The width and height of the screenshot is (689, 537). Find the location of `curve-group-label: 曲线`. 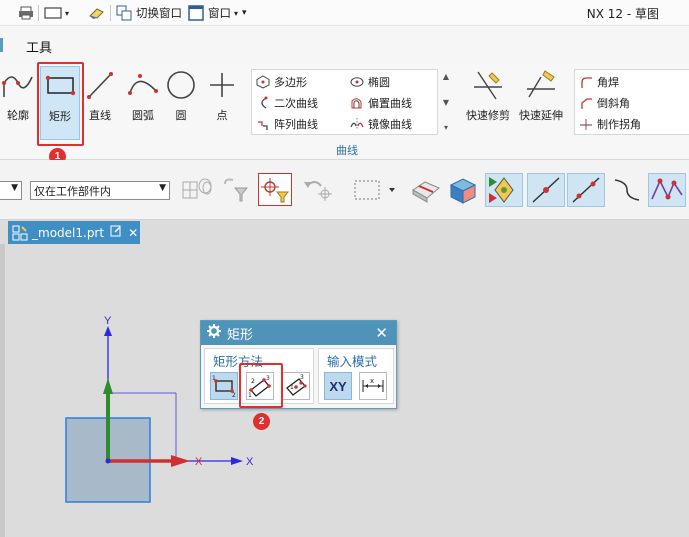

curve-group-label: 曲线 is located at coordinates (347, 150).